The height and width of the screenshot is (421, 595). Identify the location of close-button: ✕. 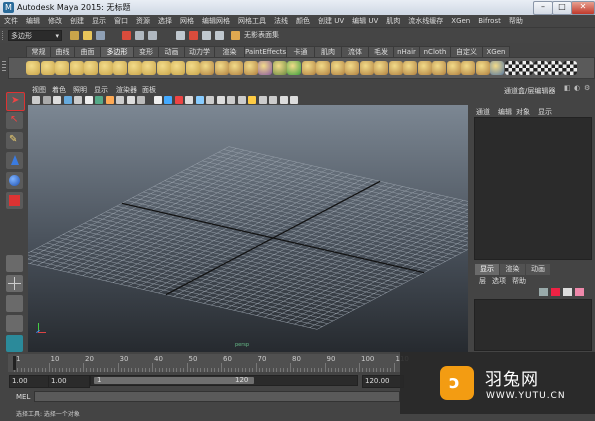
(583, 8).